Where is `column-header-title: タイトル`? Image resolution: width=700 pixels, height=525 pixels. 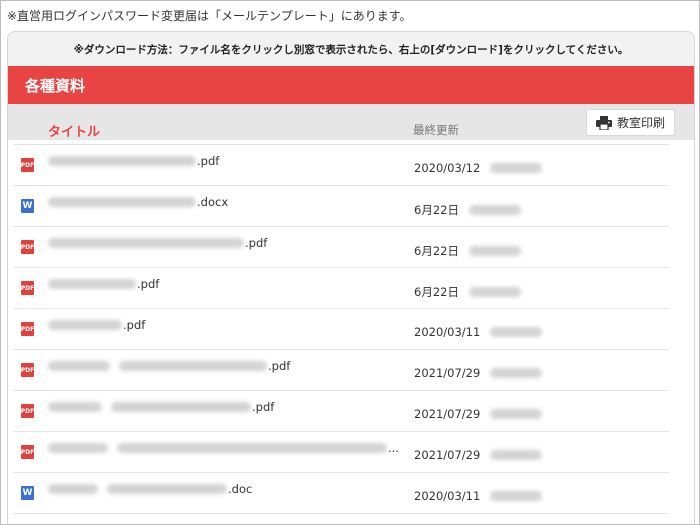
column-header-title: タイトル is located at coordinates (74, 130).